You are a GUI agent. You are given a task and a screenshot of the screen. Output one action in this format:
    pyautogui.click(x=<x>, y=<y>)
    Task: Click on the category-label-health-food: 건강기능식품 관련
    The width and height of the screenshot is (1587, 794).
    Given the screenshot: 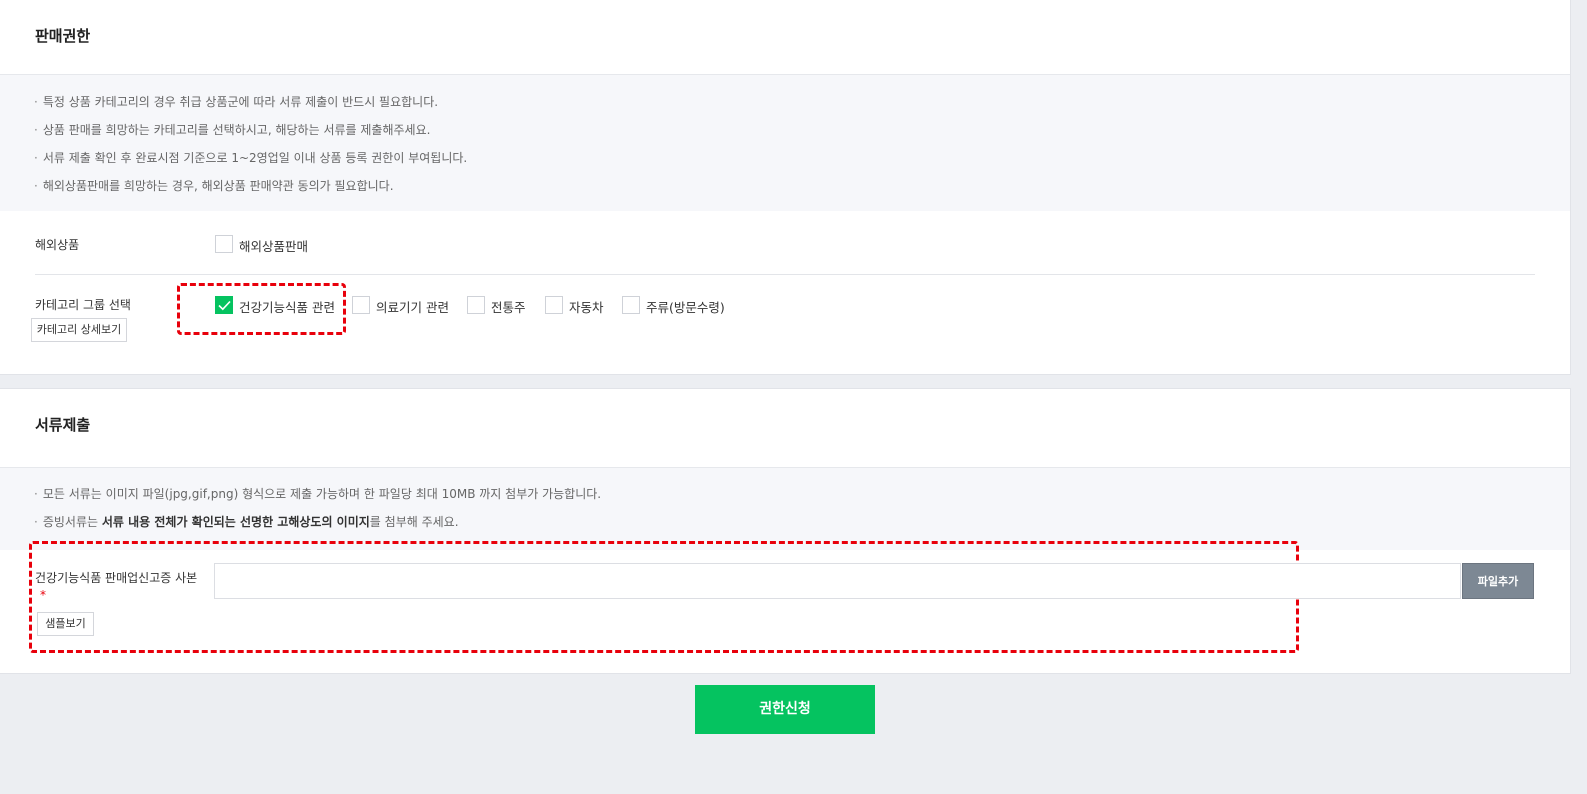 What is the action you would take?
    pyautogui.click(x=287, y=306)
    